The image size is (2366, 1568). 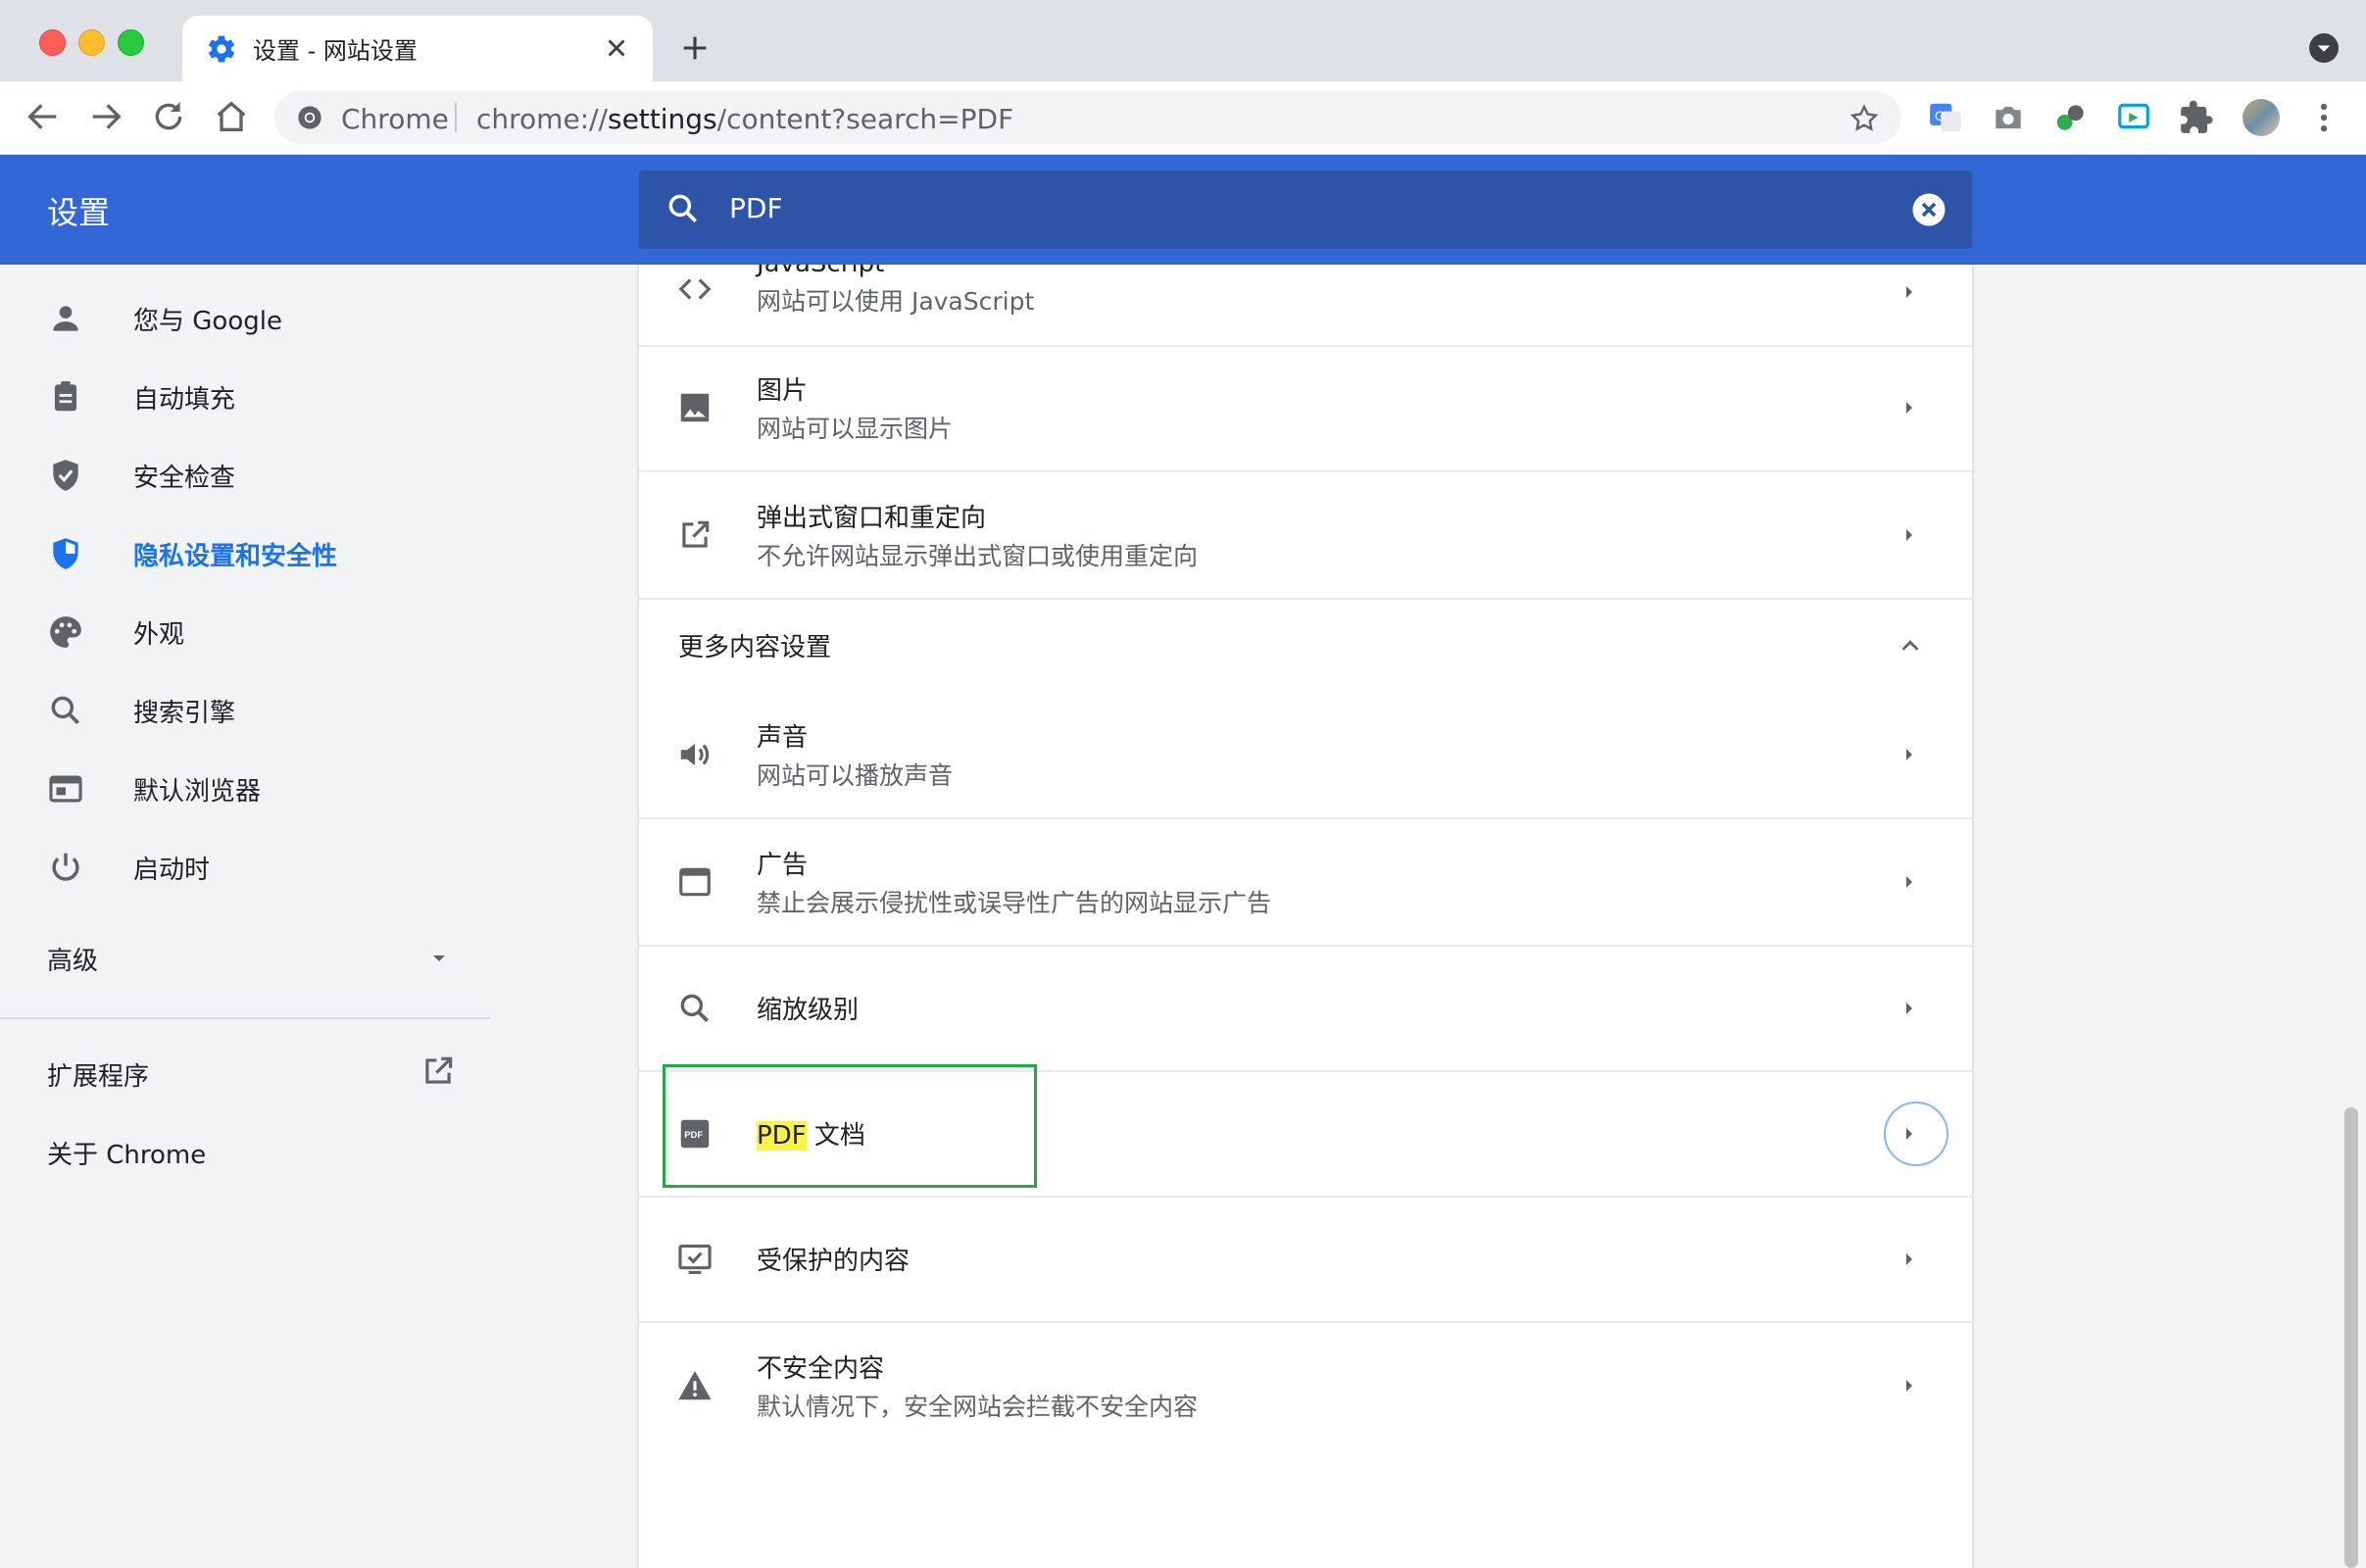 What do you see at coordinates (231, 116) in the screenshot?
I see `home-icon` at bounding box center [231, 116].